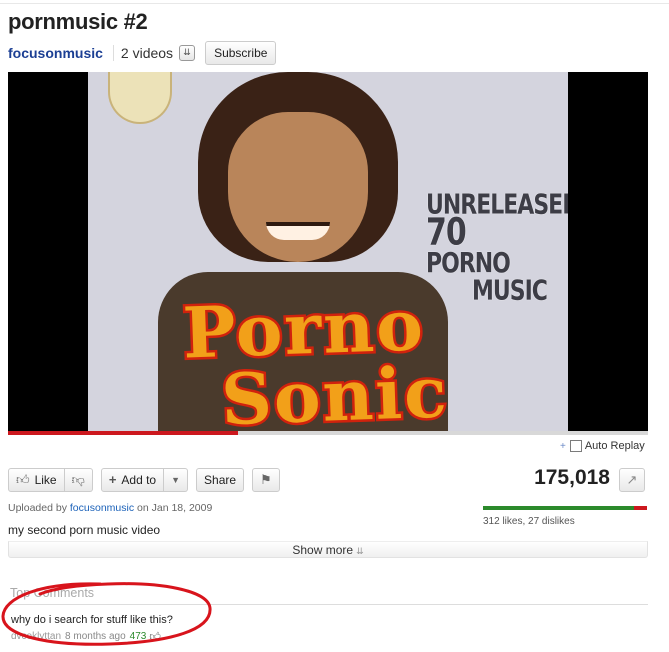 The image size is (669, 652). What do you see at coordinates (45, 480) in the screenshot?
I see `like-button-label: Like` at bounding box center [45, 480].